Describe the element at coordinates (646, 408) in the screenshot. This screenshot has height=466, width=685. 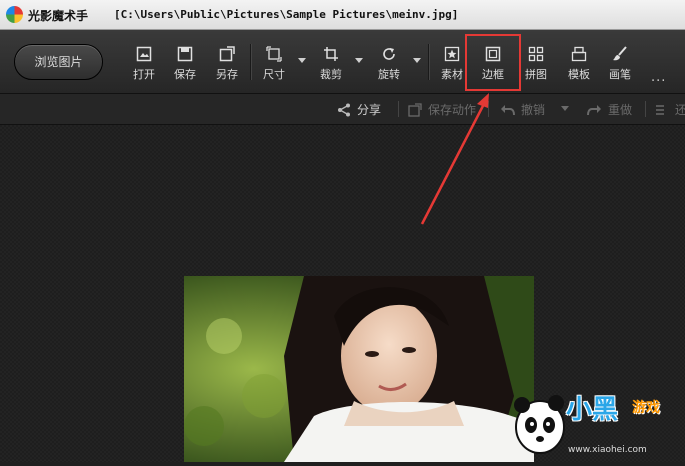
I see `watermark-sub: 游戏` at that location.